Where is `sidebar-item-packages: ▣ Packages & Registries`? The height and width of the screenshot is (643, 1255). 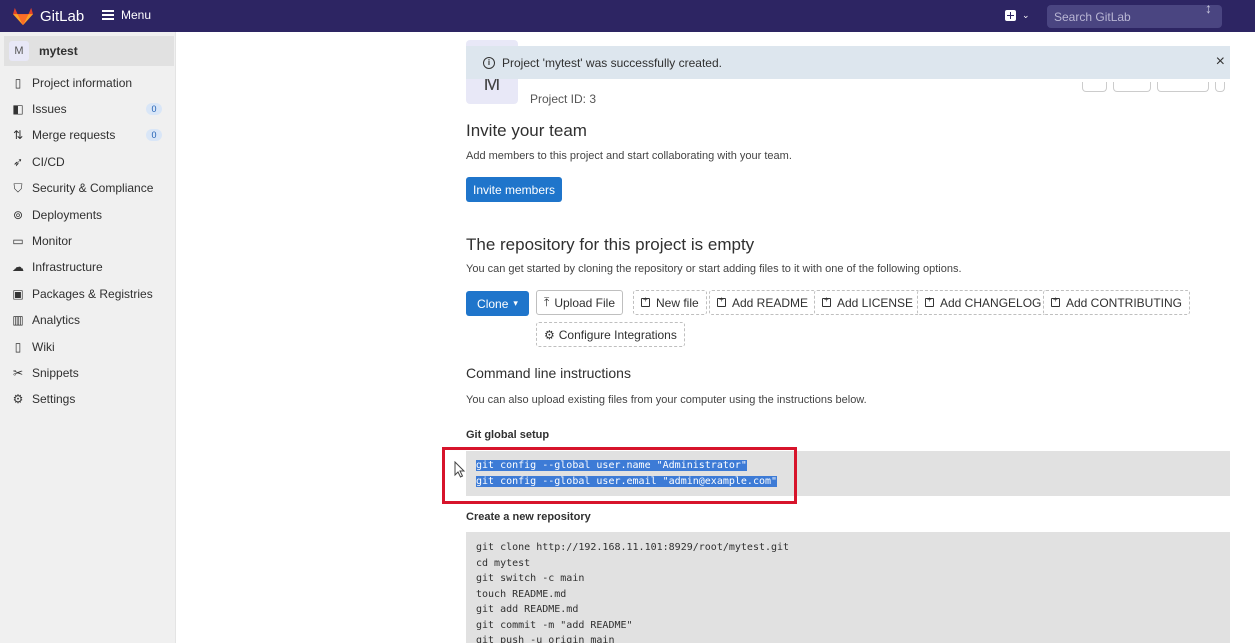 sidebar-item-packages: ▣ Packages & Registries is located at coordinates (88, 294).